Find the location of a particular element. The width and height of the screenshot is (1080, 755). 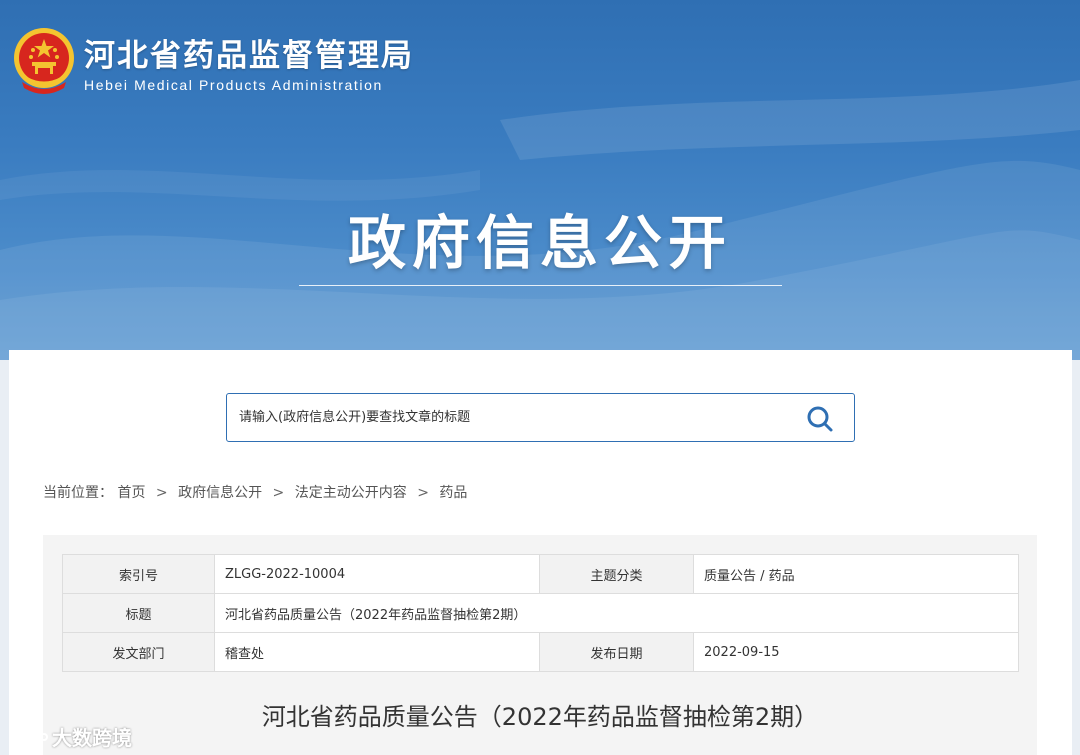

watermark-logo-icon is located at coordinates (29, 736).